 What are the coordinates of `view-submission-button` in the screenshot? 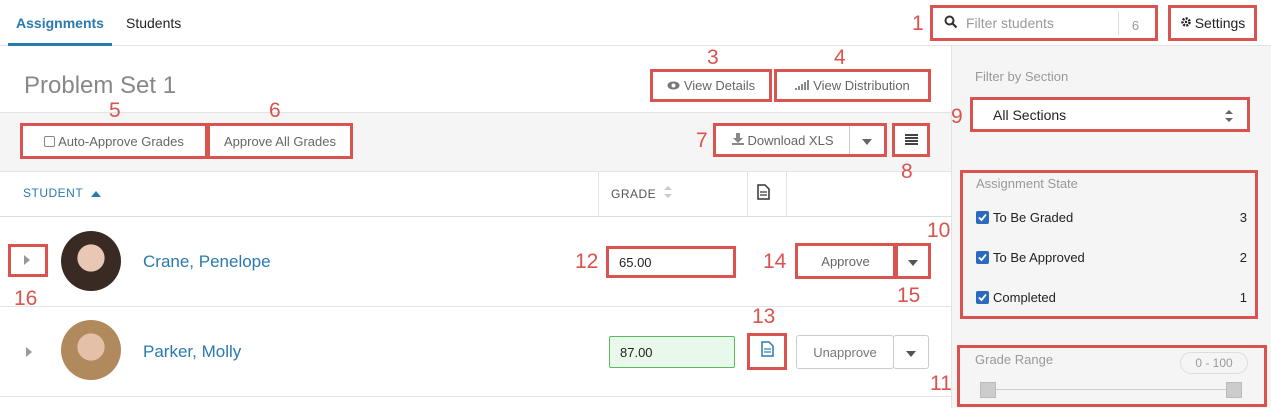 It's located at (767, 351).